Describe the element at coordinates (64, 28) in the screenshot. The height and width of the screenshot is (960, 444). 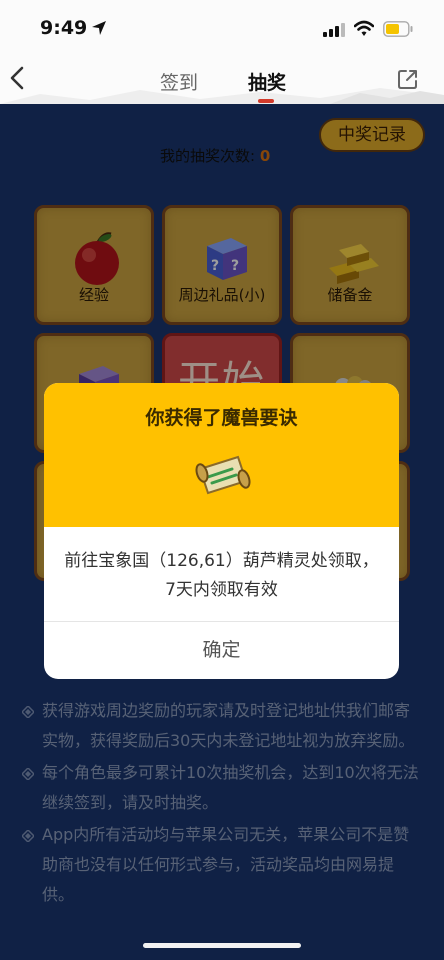
I see `status-time: 9:49` at that location.